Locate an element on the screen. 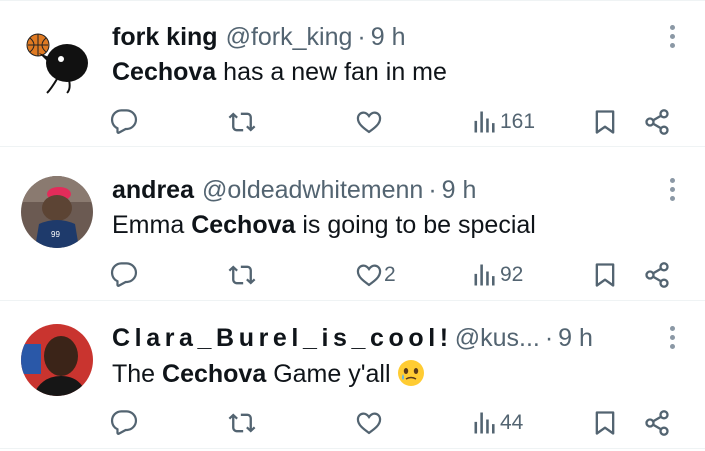 The width and height of the screenshot is (705, 451). tweet-header: andrea @oldeadwhitemenn · 9 h is located at coordinates (378, 190).